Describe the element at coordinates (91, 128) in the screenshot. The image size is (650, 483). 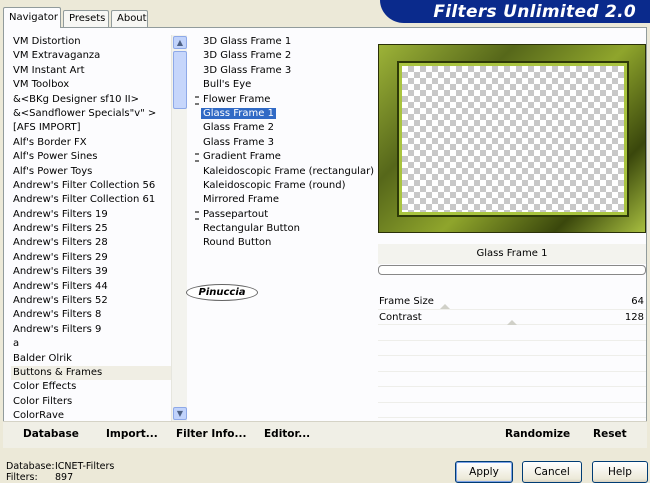
I see `category-item: [AFS IMPORT]` at that location.